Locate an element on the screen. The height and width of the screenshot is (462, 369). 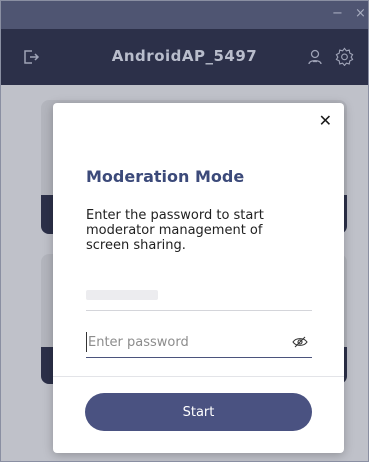
app-header: AndroidAP_5497 is located at coordinates (184, 57).